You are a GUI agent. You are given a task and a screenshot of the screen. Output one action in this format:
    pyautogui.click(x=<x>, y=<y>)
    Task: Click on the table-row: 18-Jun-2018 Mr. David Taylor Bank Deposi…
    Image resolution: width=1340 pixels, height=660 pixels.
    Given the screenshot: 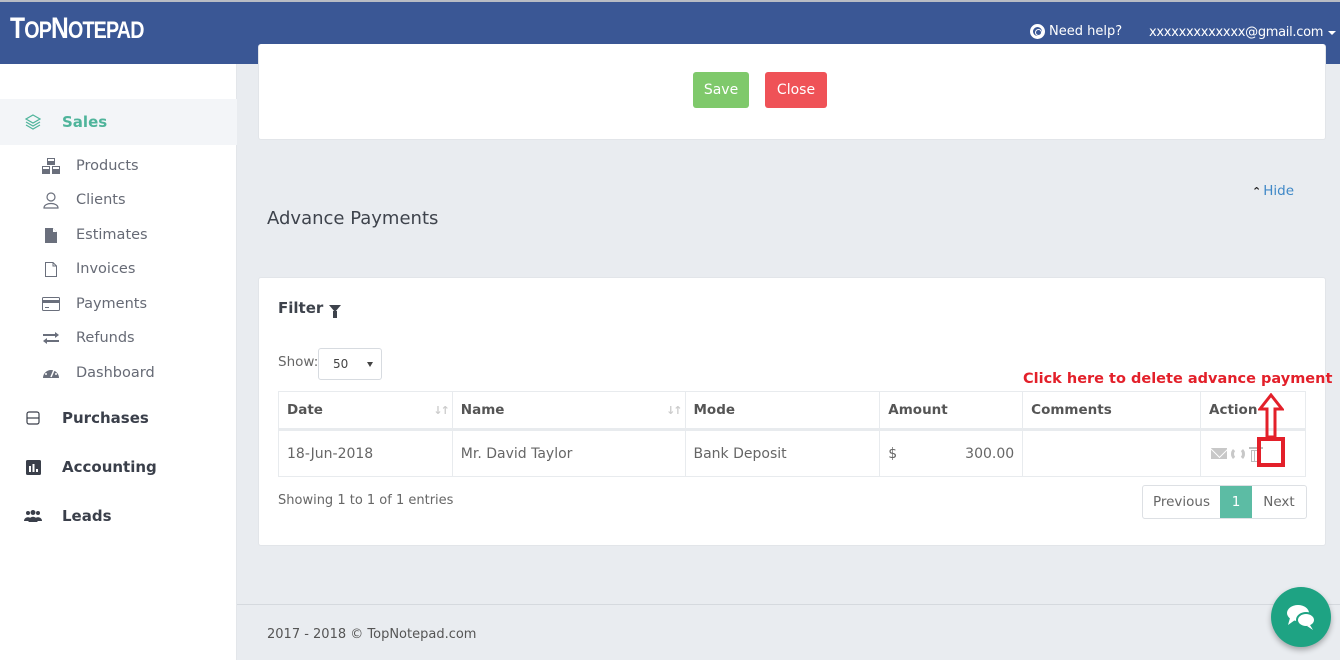 What is the action you would take?
    pyautogui.click(x=792, y=453)
    